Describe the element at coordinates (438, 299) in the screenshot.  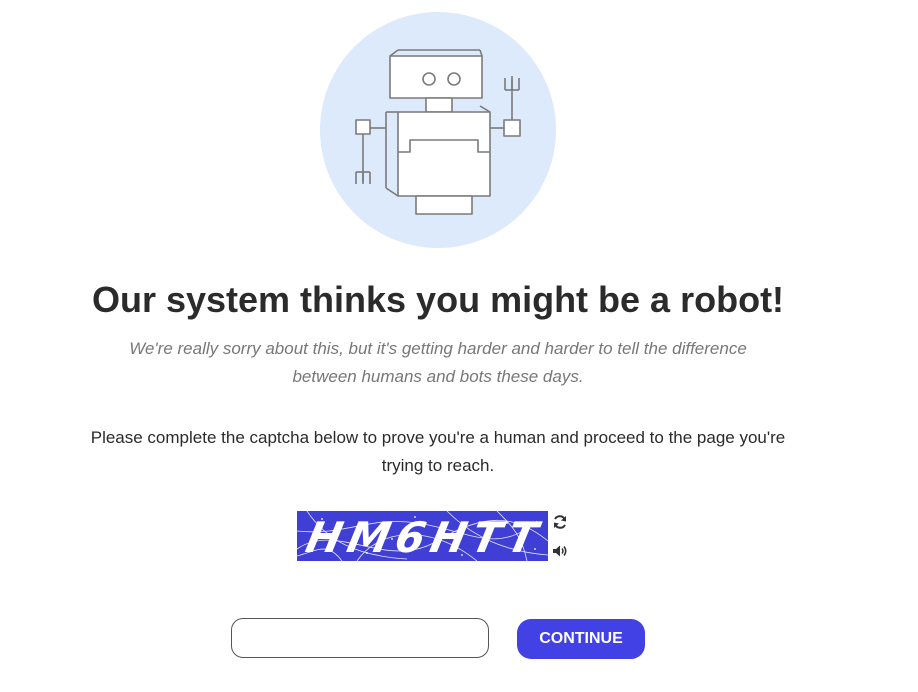
I see `page-title: Our system thinks you might be a robot!` at that location.